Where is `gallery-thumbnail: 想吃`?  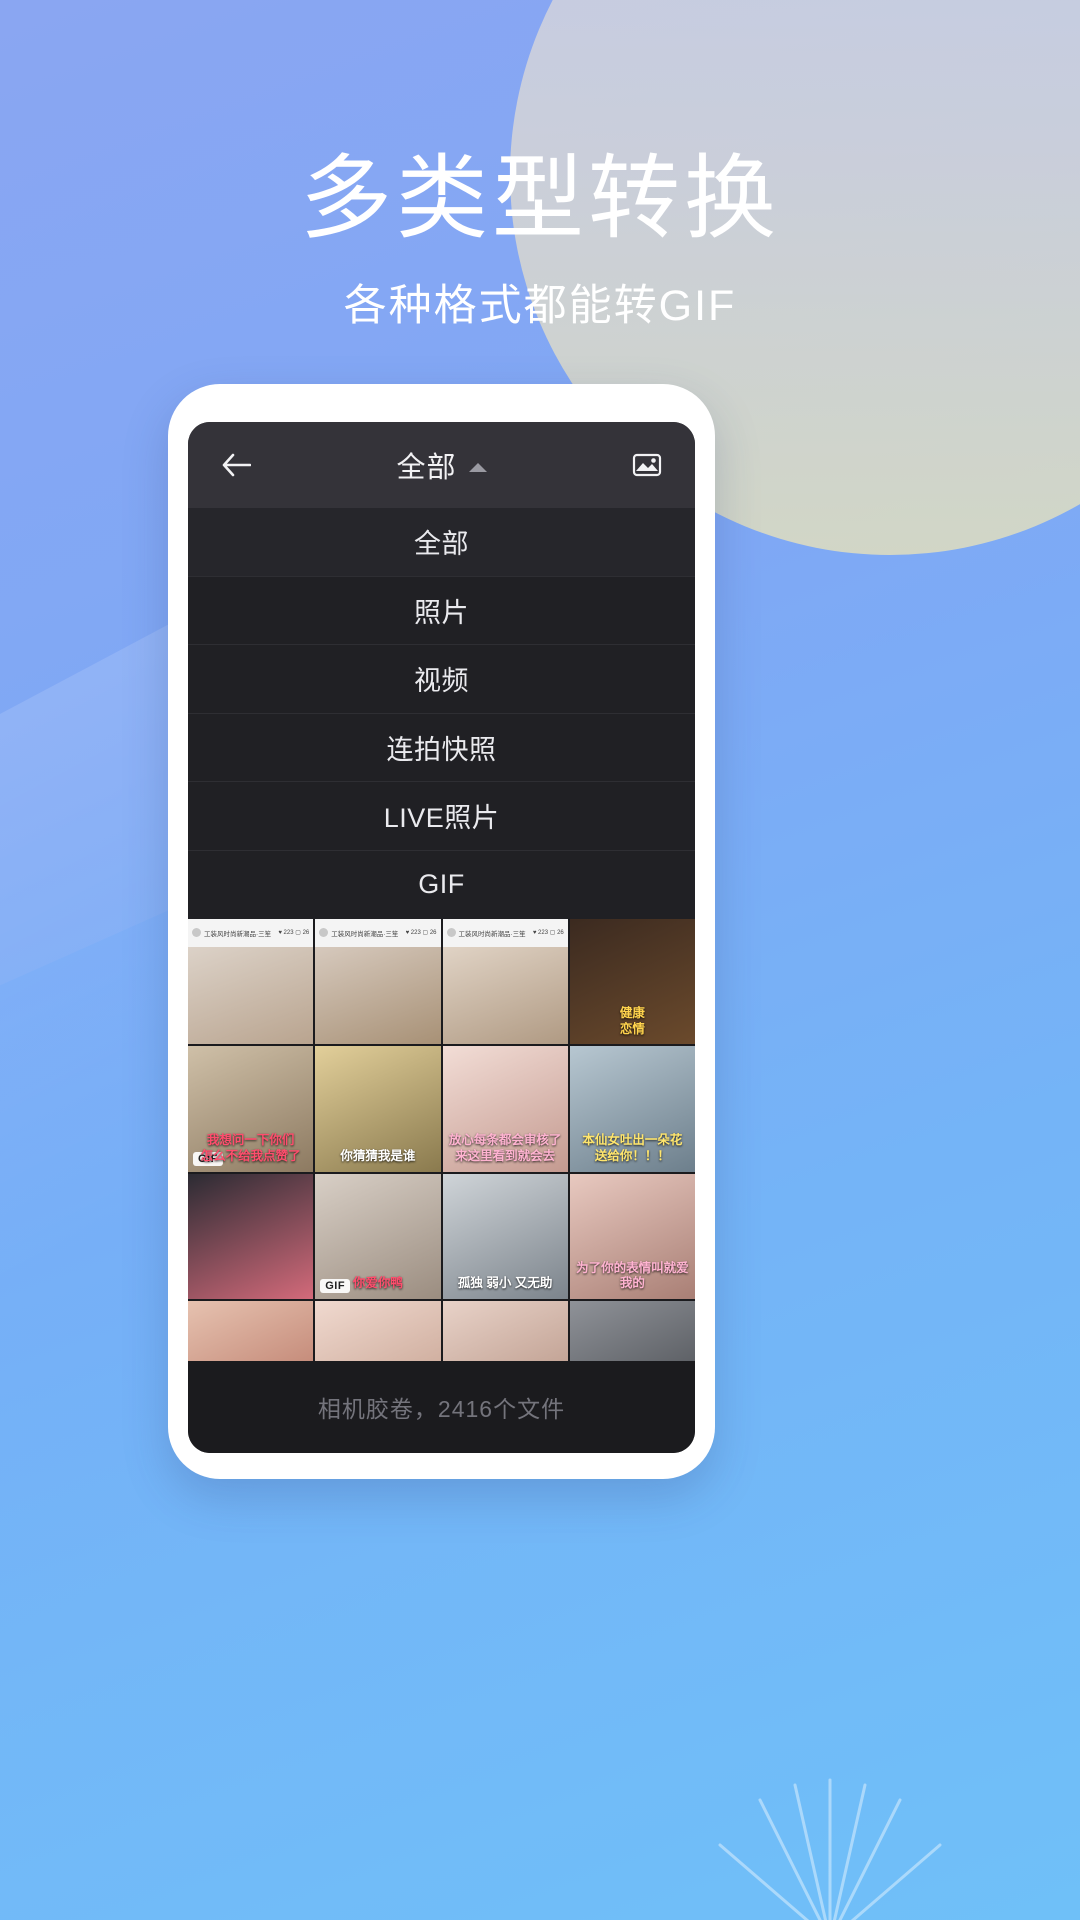
gallery-thumbnail: 想吃 is located at coordinates (251, 1330).